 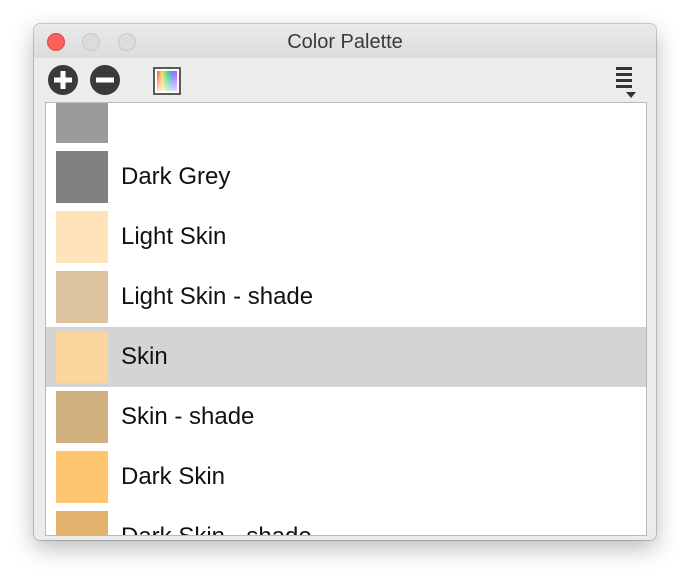 I want to click on window-title: Color Palette, so click(x=345, y=42).